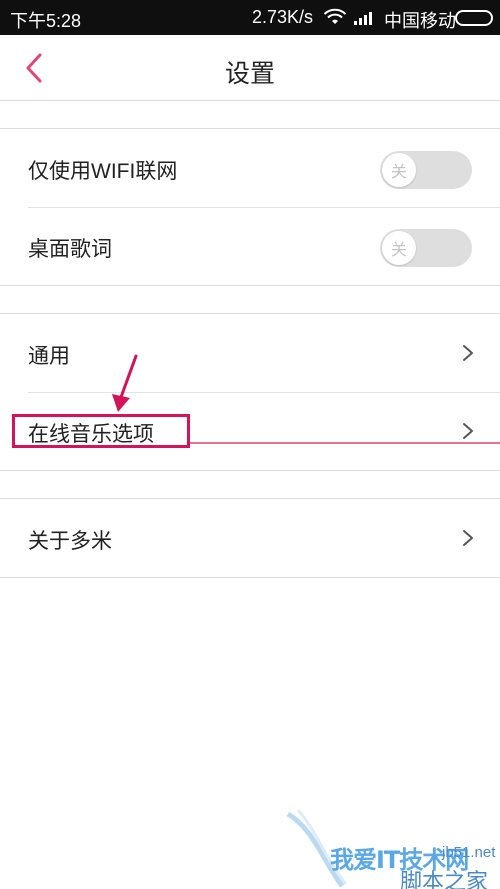 This screenshot has height=889, width=500. What do you see at coordinates (49, 356) in the screenshot?
I see `row-label: 通用` at bounding box center [49, 356].